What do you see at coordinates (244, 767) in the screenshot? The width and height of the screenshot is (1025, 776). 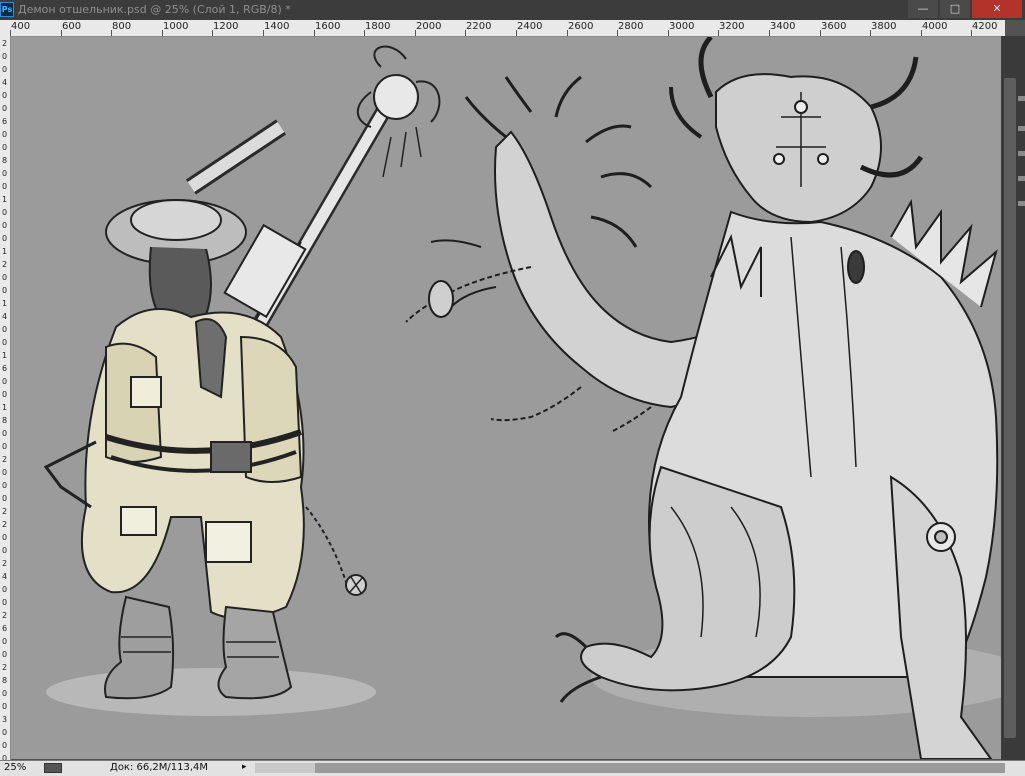 I see `status-menu-arrow-icon: ▸` at bounding box center [244, 767].